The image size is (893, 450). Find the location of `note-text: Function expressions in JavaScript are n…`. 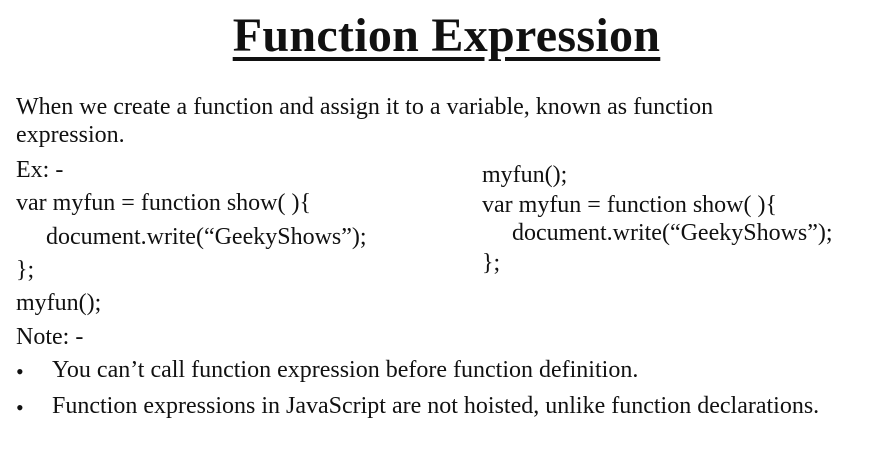

note-text: Function expressions in JavaScript are n… is located at coordinates (436, 406).